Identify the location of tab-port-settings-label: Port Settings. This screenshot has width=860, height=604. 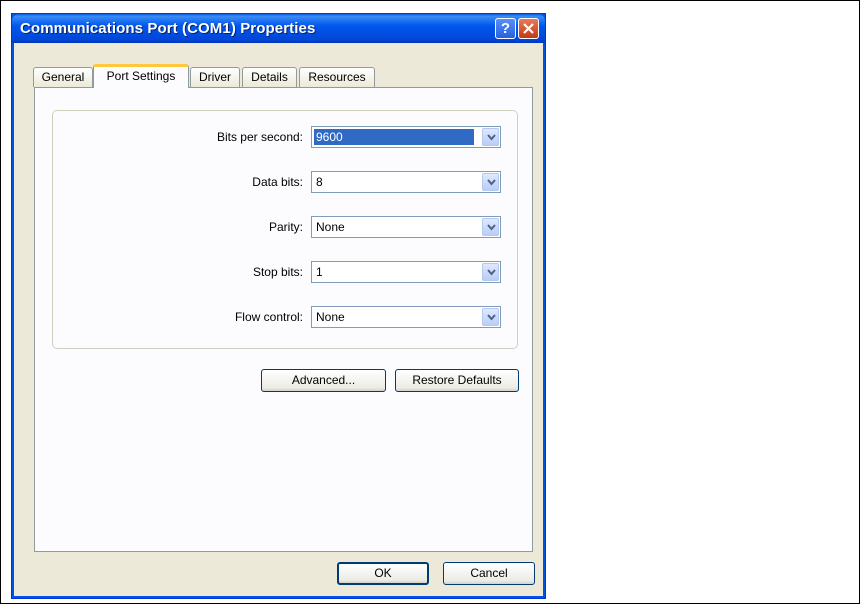
(141, 76).